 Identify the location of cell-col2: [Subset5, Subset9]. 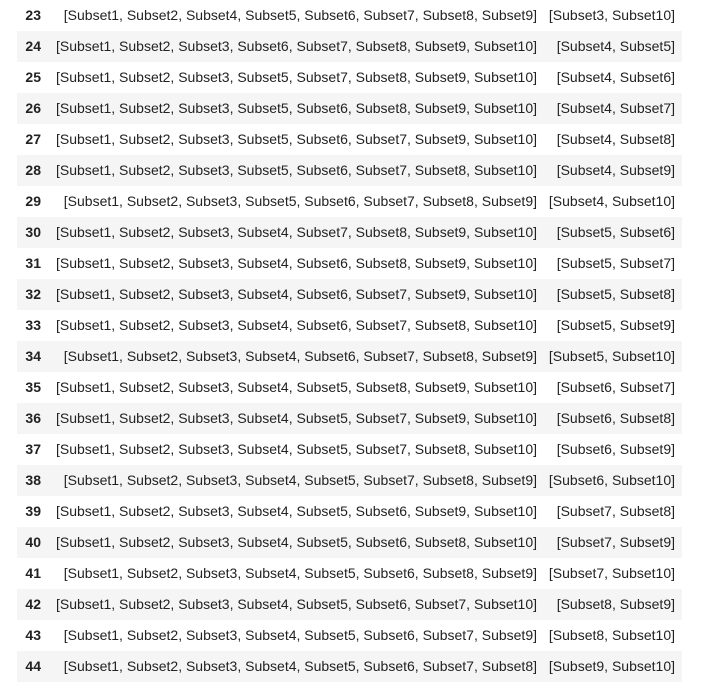
(615, 325).